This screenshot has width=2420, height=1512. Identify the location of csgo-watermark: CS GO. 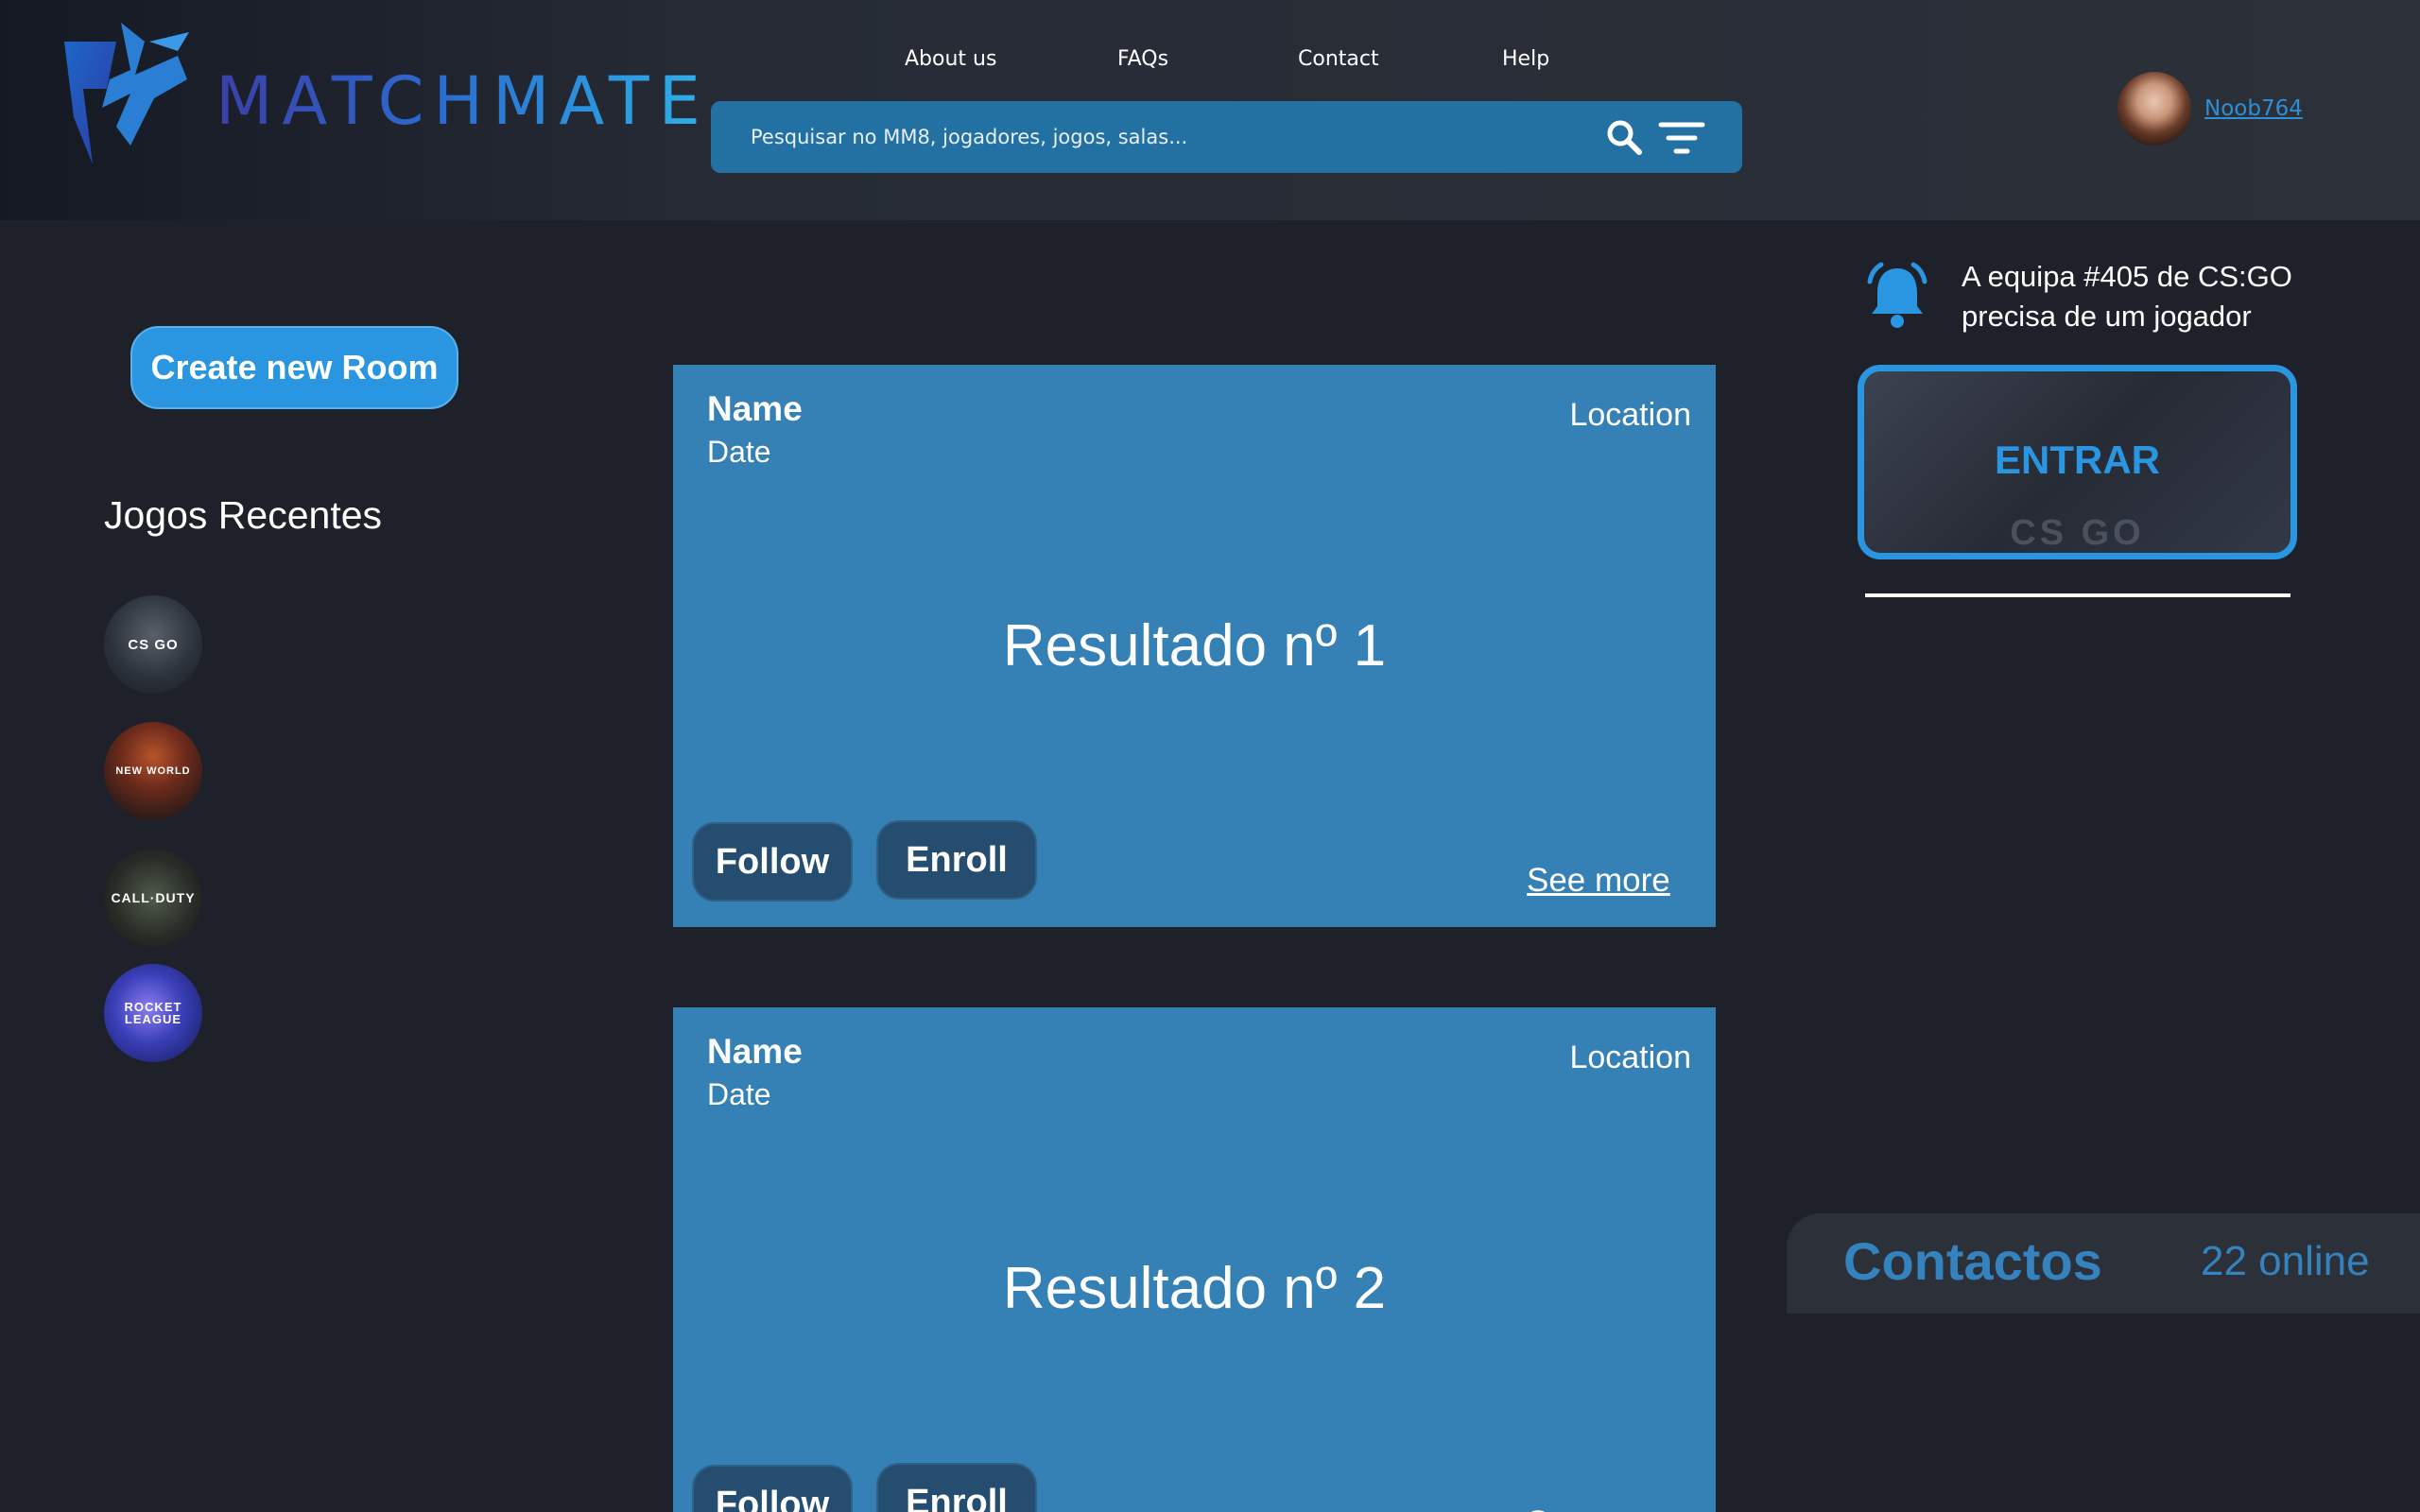
(2077, 533).